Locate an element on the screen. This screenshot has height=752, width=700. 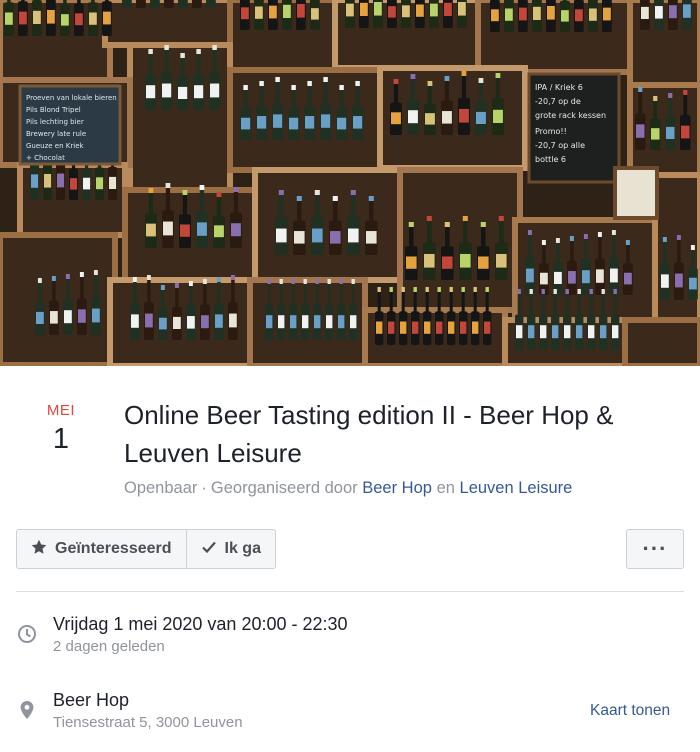
rsvp-button-group: Geïnteresseerd Ik ga is located at coordinates (146, 549).